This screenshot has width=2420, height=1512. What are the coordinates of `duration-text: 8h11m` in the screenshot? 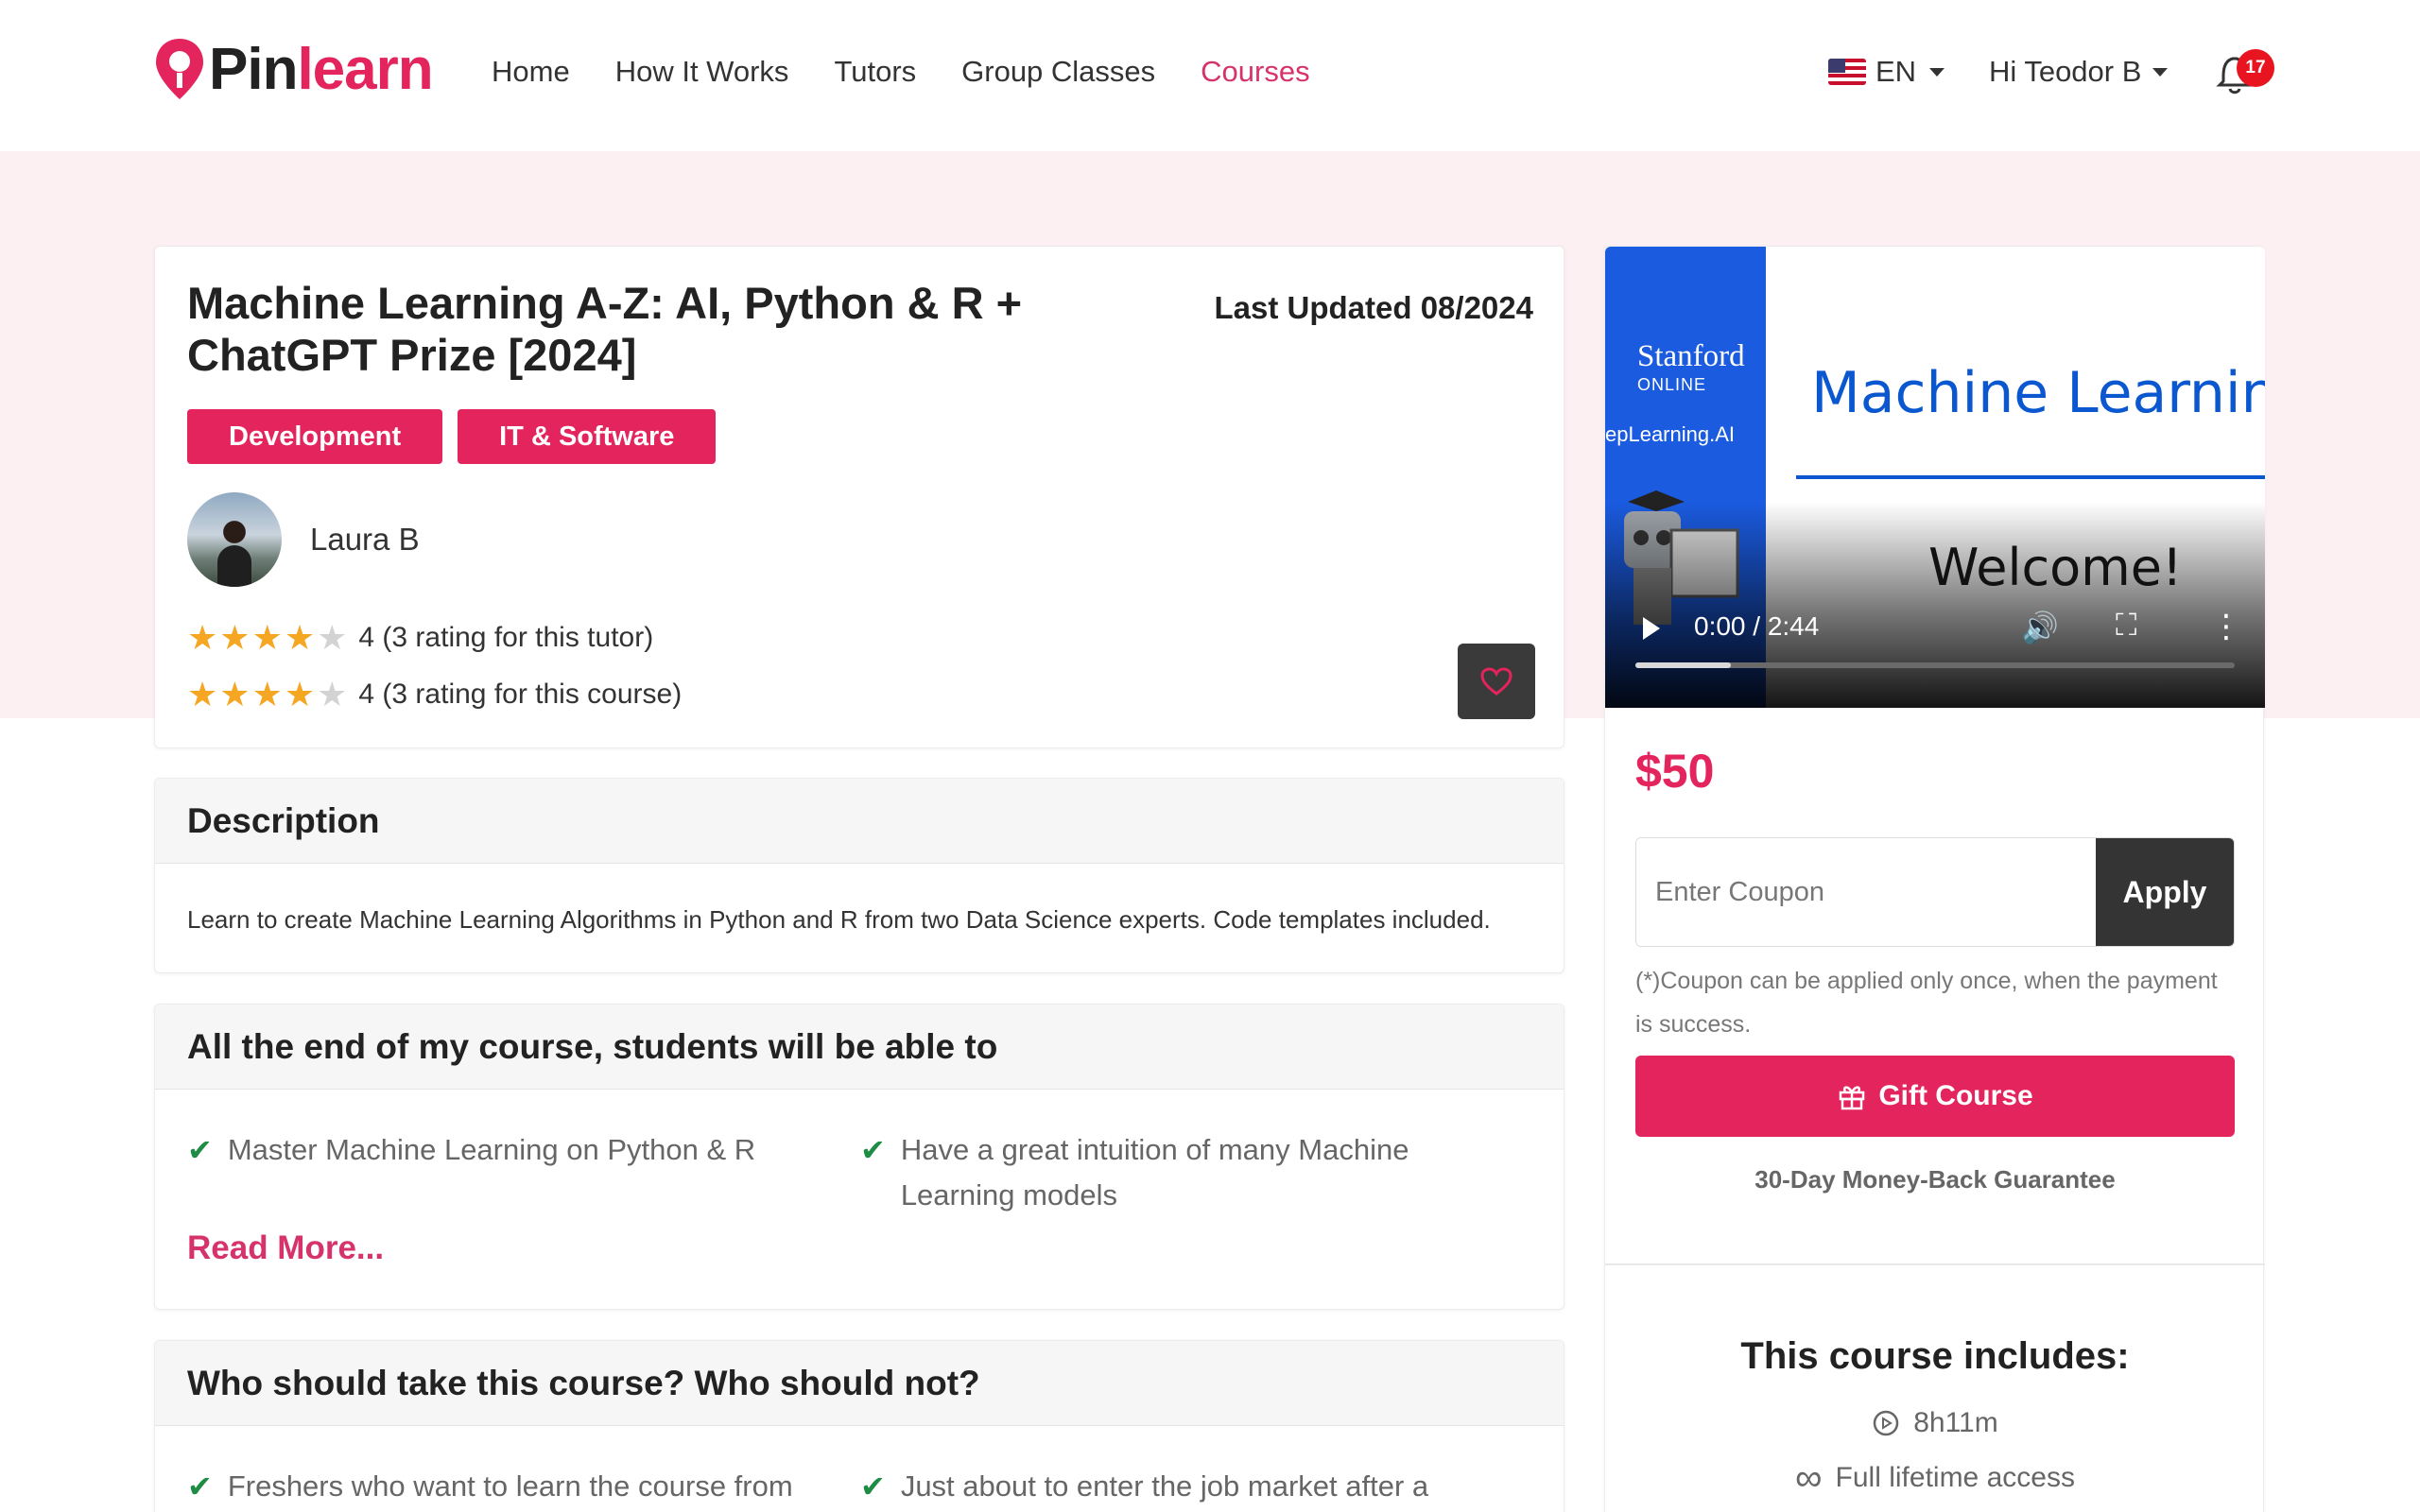 It's located at (1956, 1422).